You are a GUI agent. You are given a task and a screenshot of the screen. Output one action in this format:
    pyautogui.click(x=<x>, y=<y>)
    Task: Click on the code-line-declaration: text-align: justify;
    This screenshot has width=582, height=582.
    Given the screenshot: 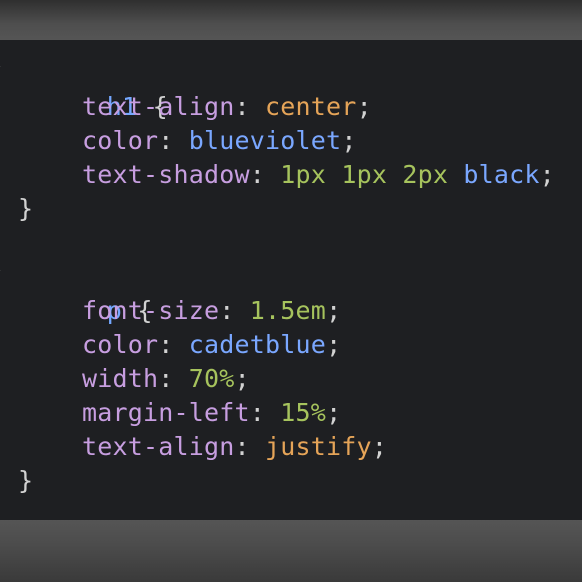 What is the action you would take?
    pyautogui.click(x=234, y=447)
    